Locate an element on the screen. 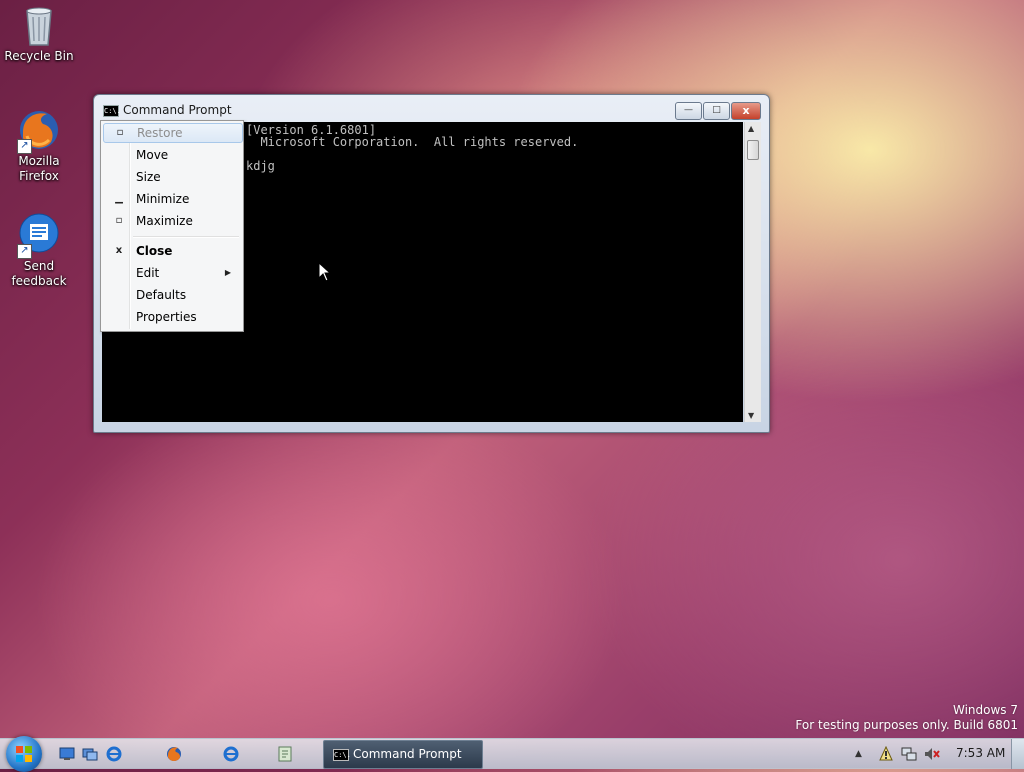 The image size is (1024, 772). desktop-icon-recycle-bin: Recycle Bin is located at coordinates (39, 33).